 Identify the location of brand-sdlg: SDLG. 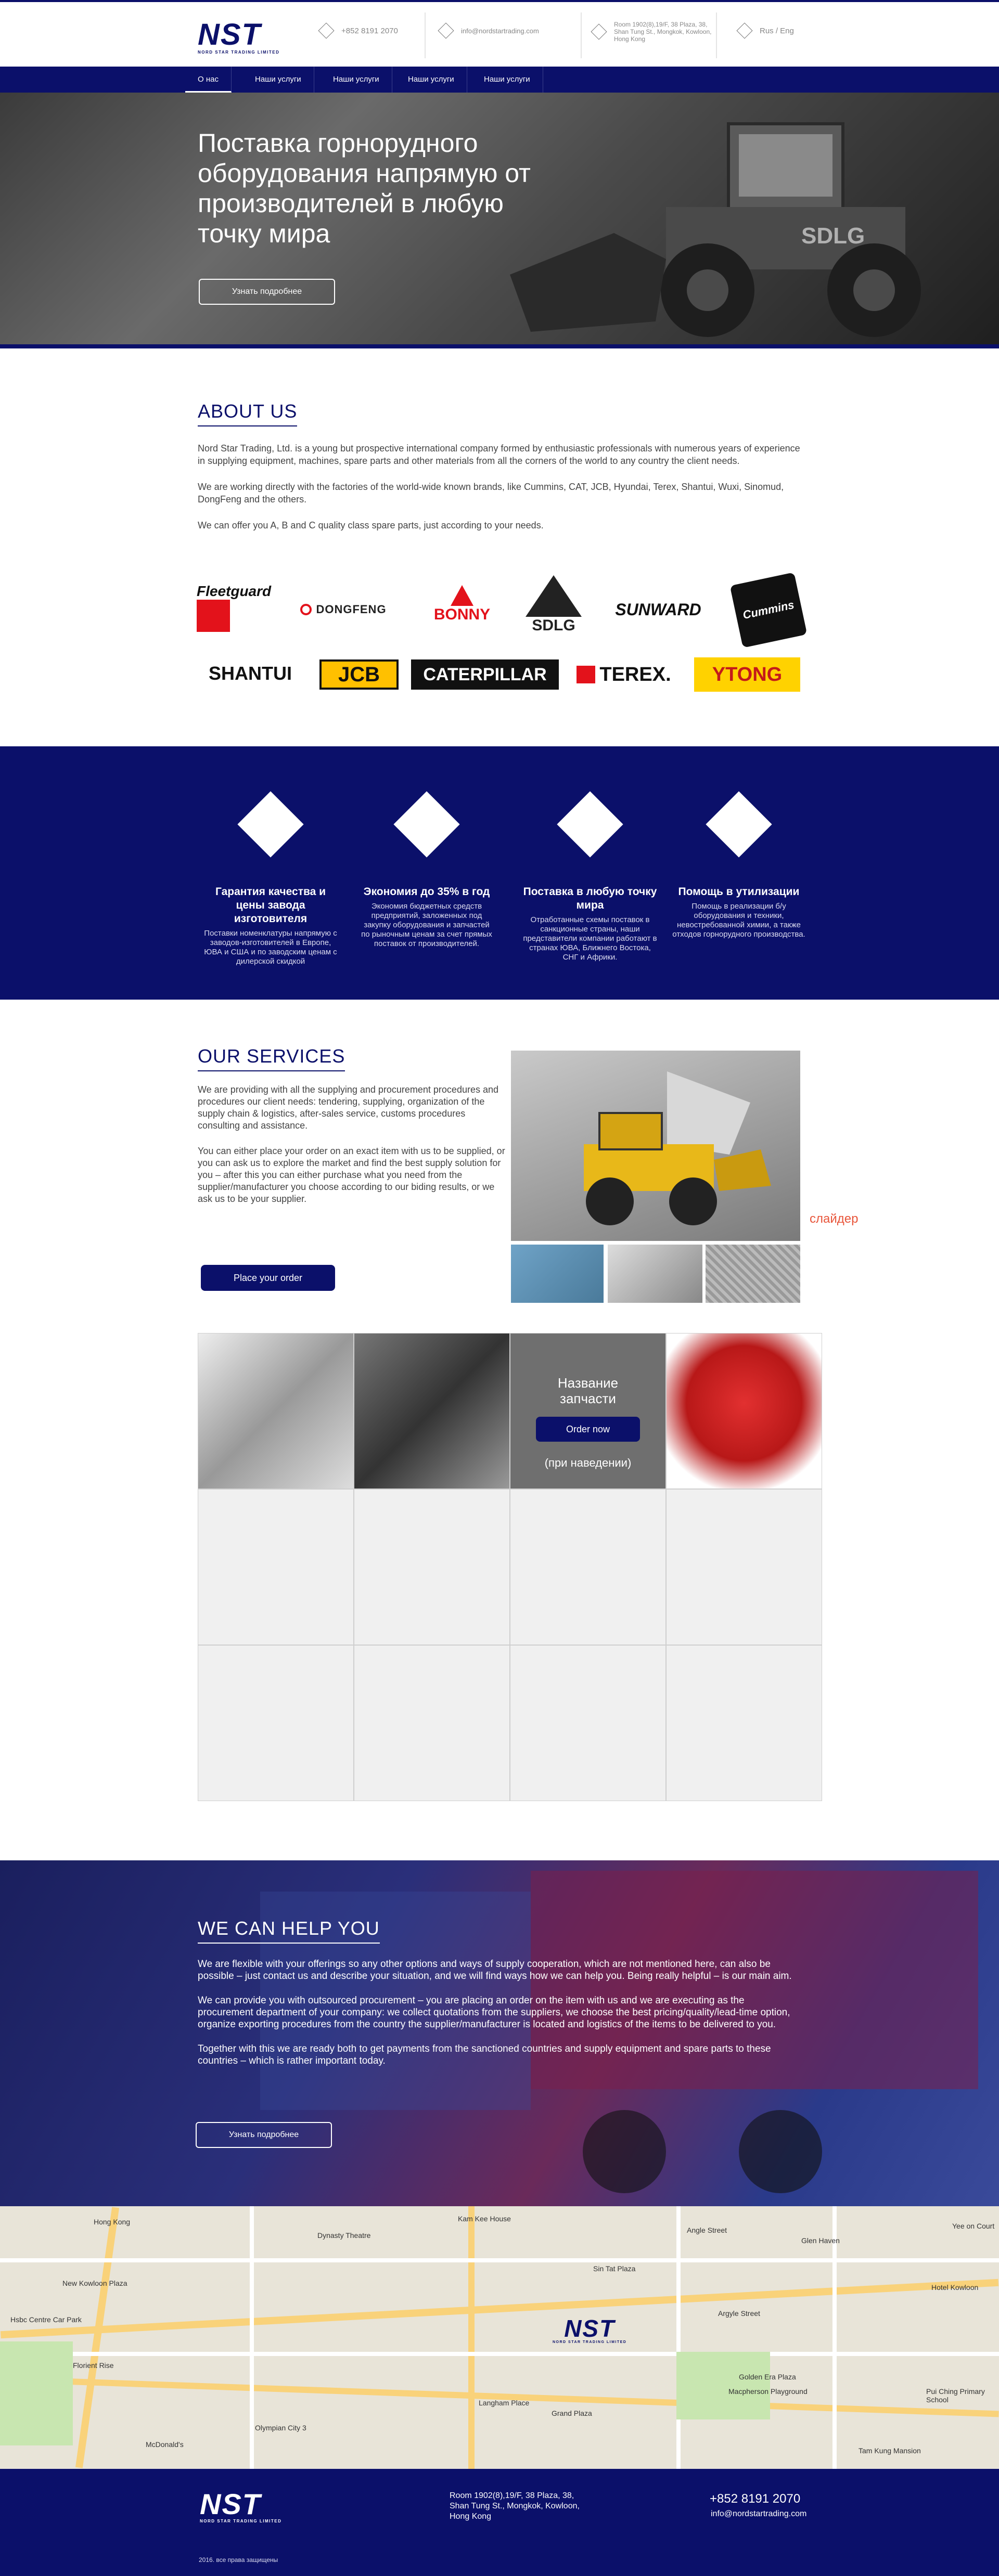
(553, 605).